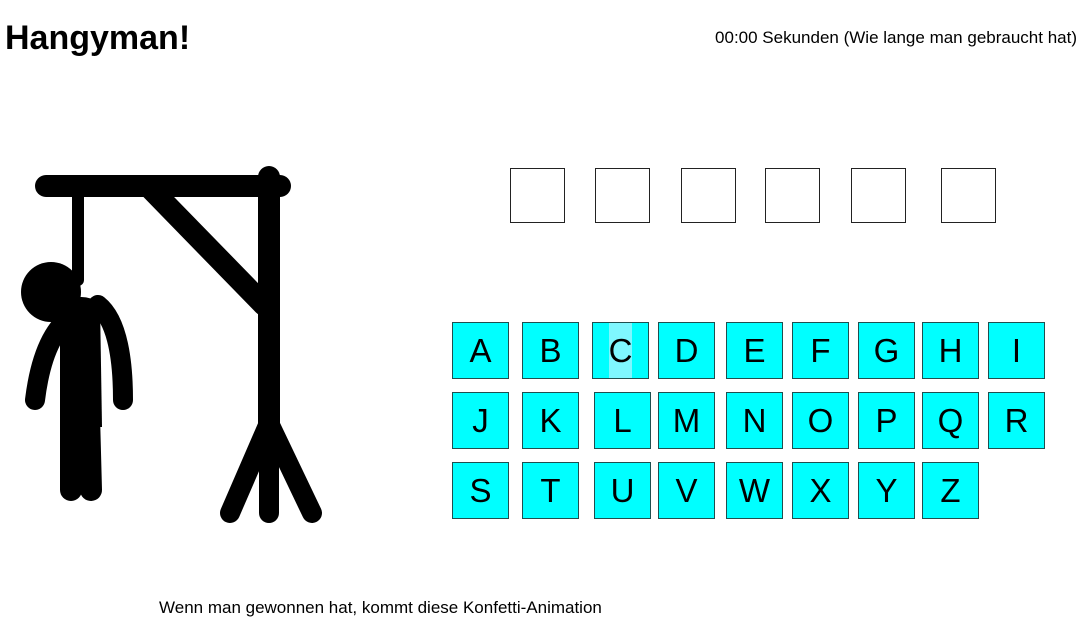 The image size is (1081, 626). Describe the element at coordinates (886, 420) in the screenshot. I see `key-p: P` at that location.